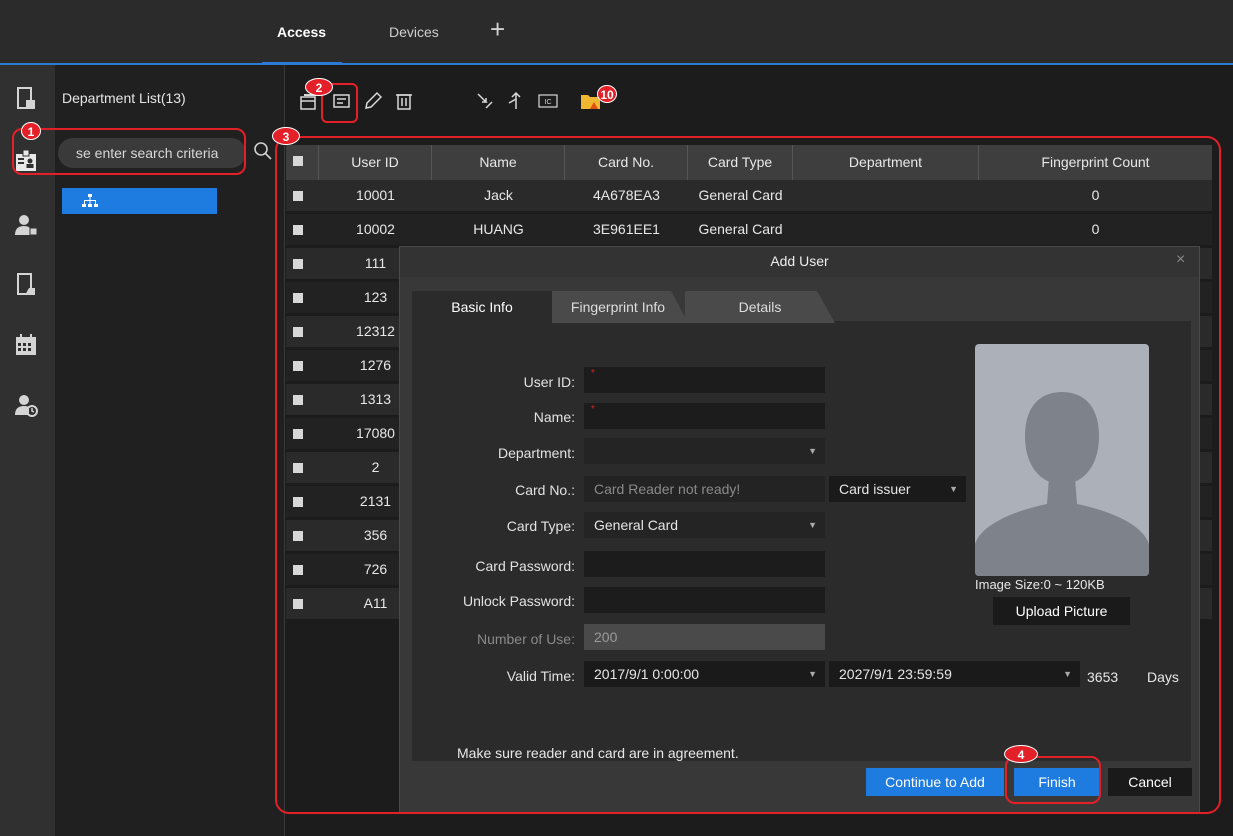  What do you see at coordinates (26, 99) in the screenshot?
I see `door-icon` at bounding box center [26, 99].